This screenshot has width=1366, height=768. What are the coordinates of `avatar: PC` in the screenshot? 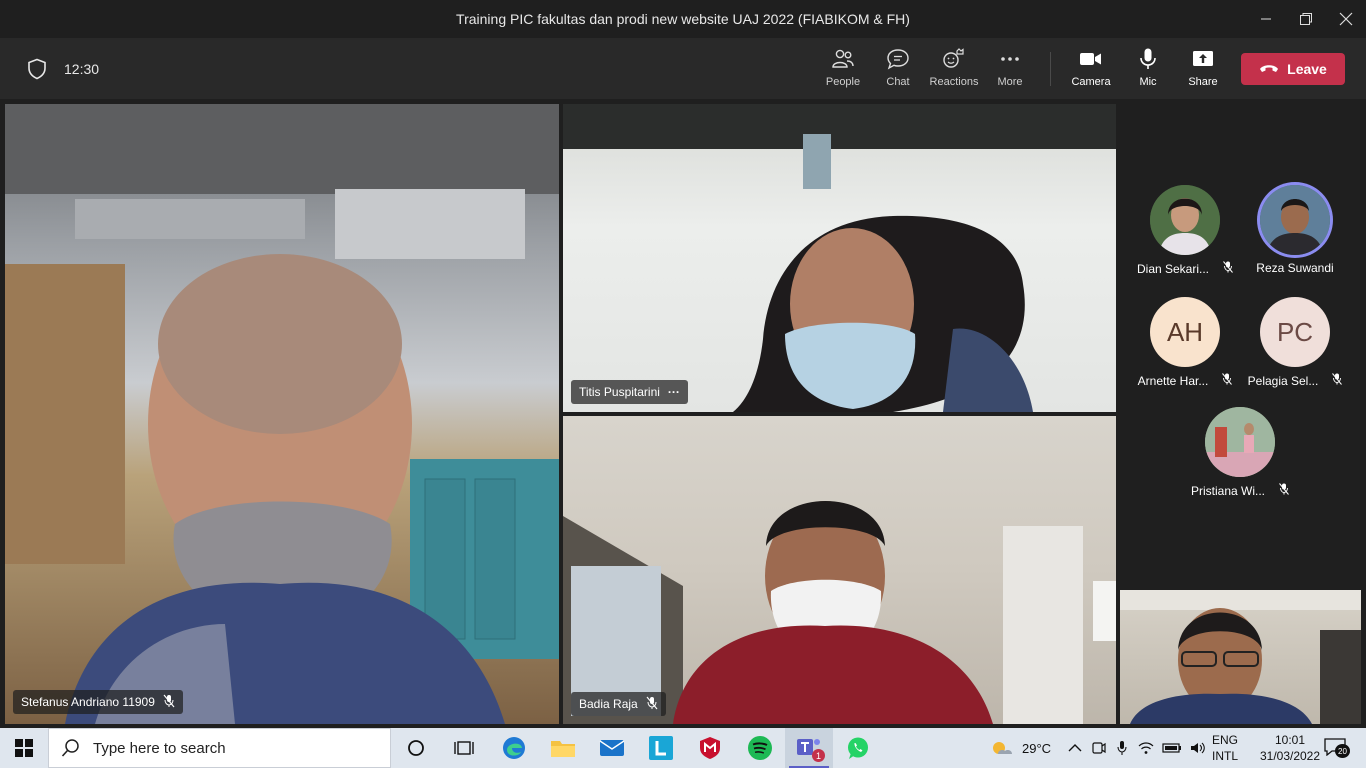 It's located at (1295, 332).